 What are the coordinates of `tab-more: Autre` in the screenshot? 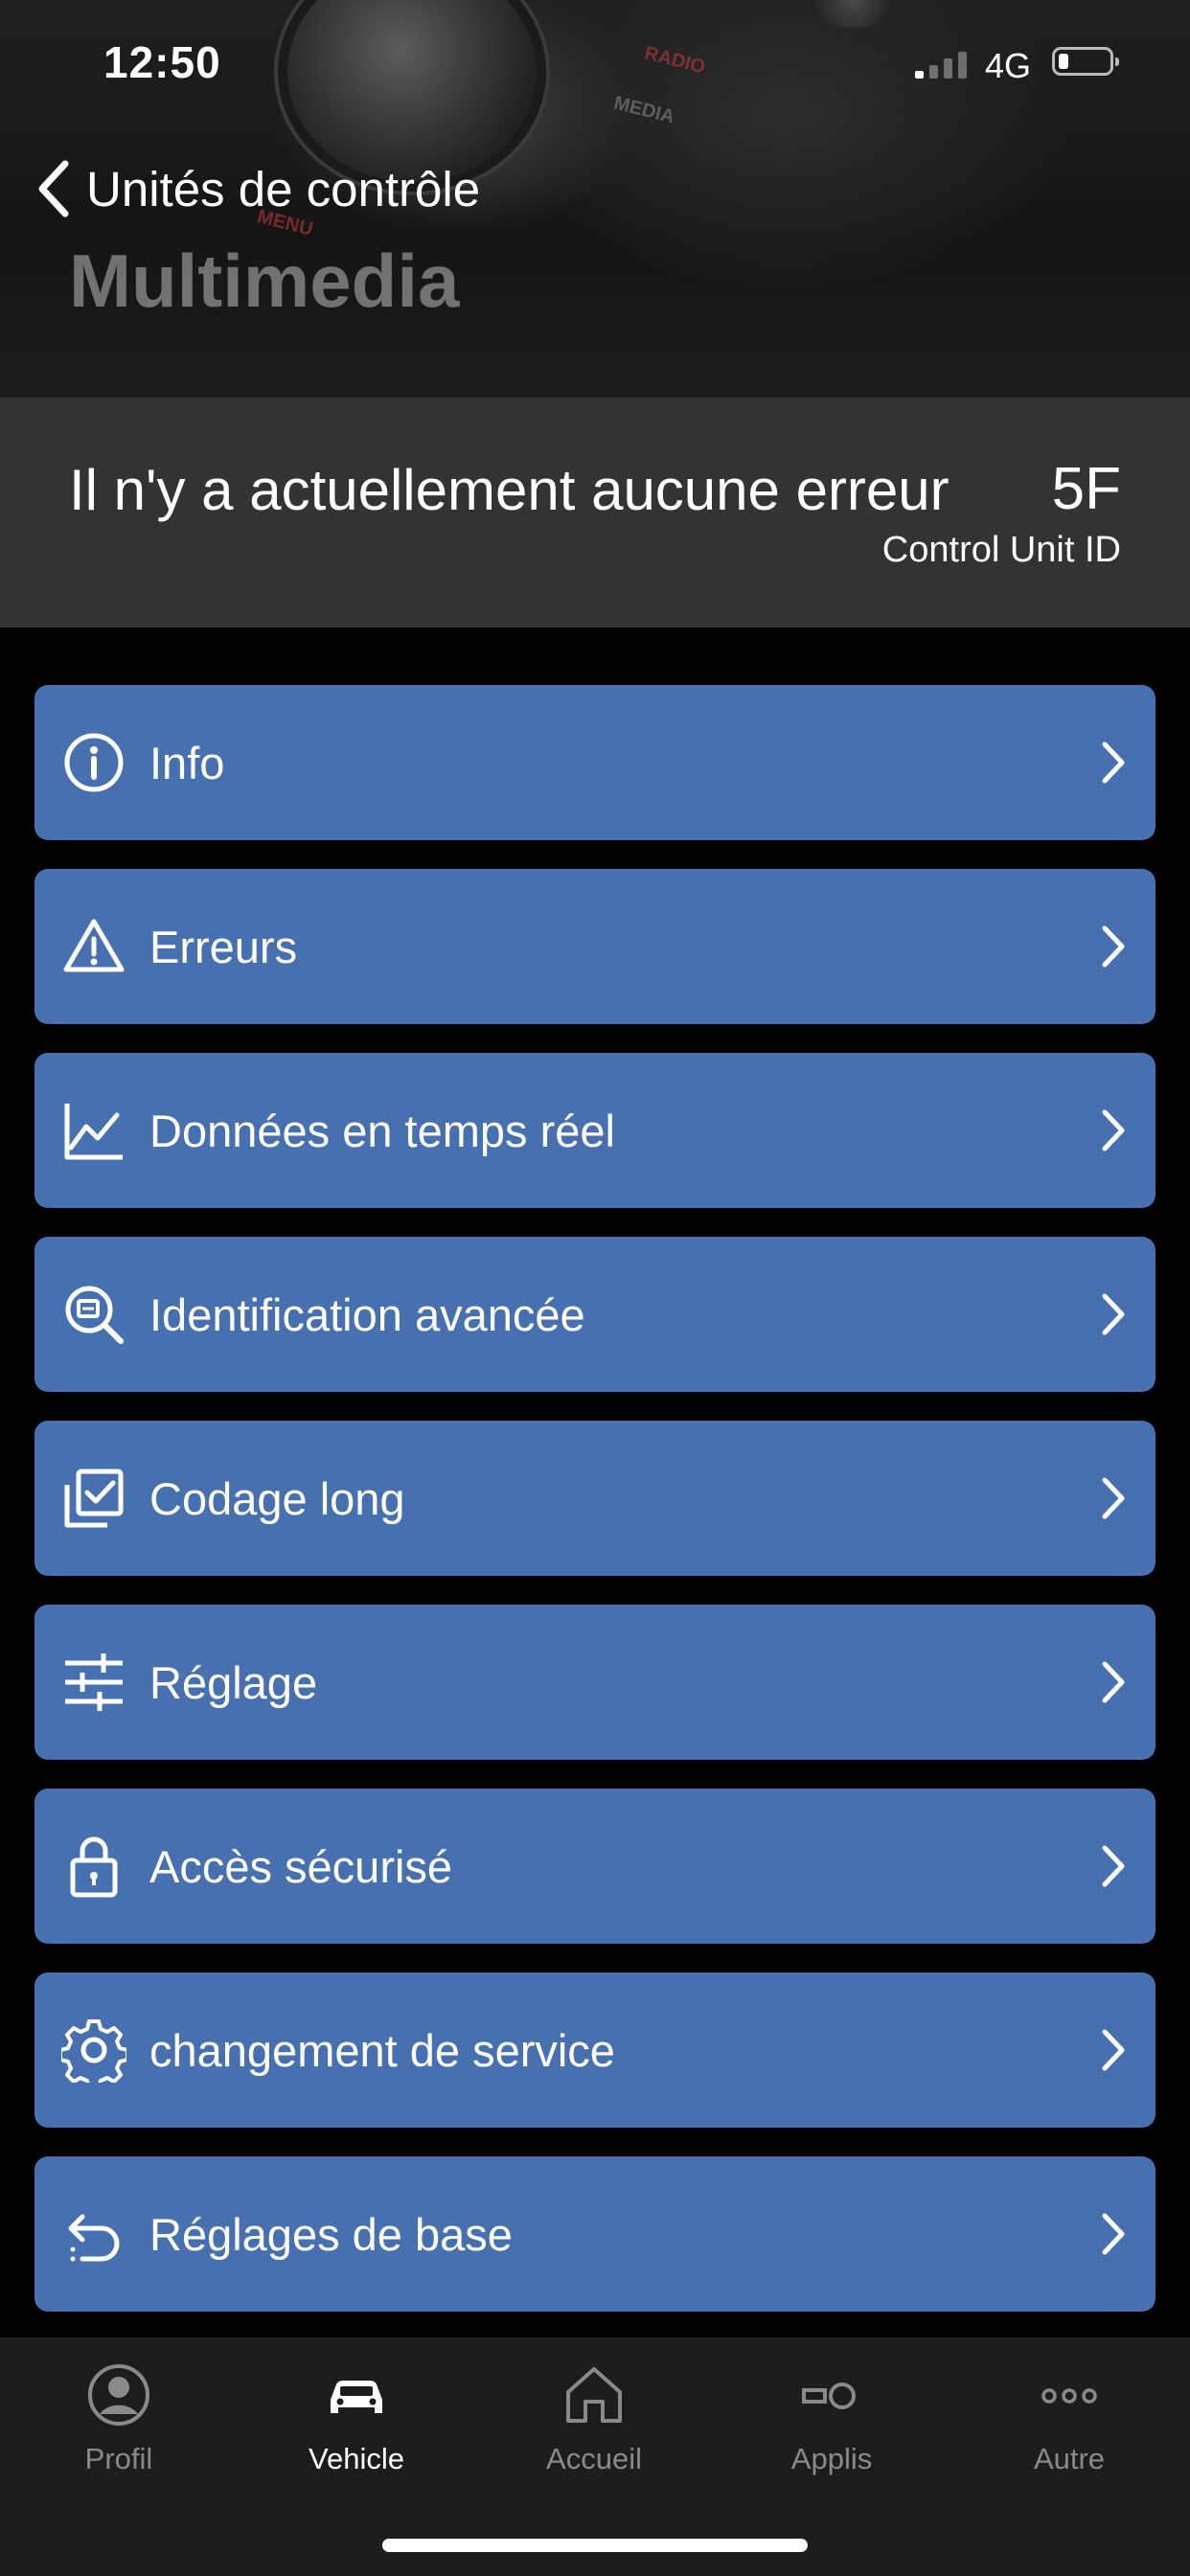 It's located at (1069, 2419).